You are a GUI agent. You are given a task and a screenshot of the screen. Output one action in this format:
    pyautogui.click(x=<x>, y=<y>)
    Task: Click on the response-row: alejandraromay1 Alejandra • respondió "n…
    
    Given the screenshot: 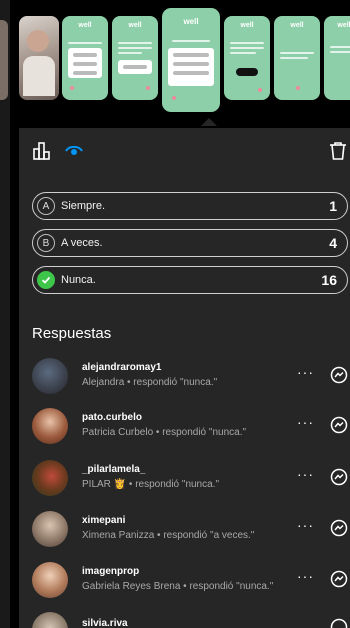 What is the action you would take?
    pyautogui.click(x=190, y=380)
    